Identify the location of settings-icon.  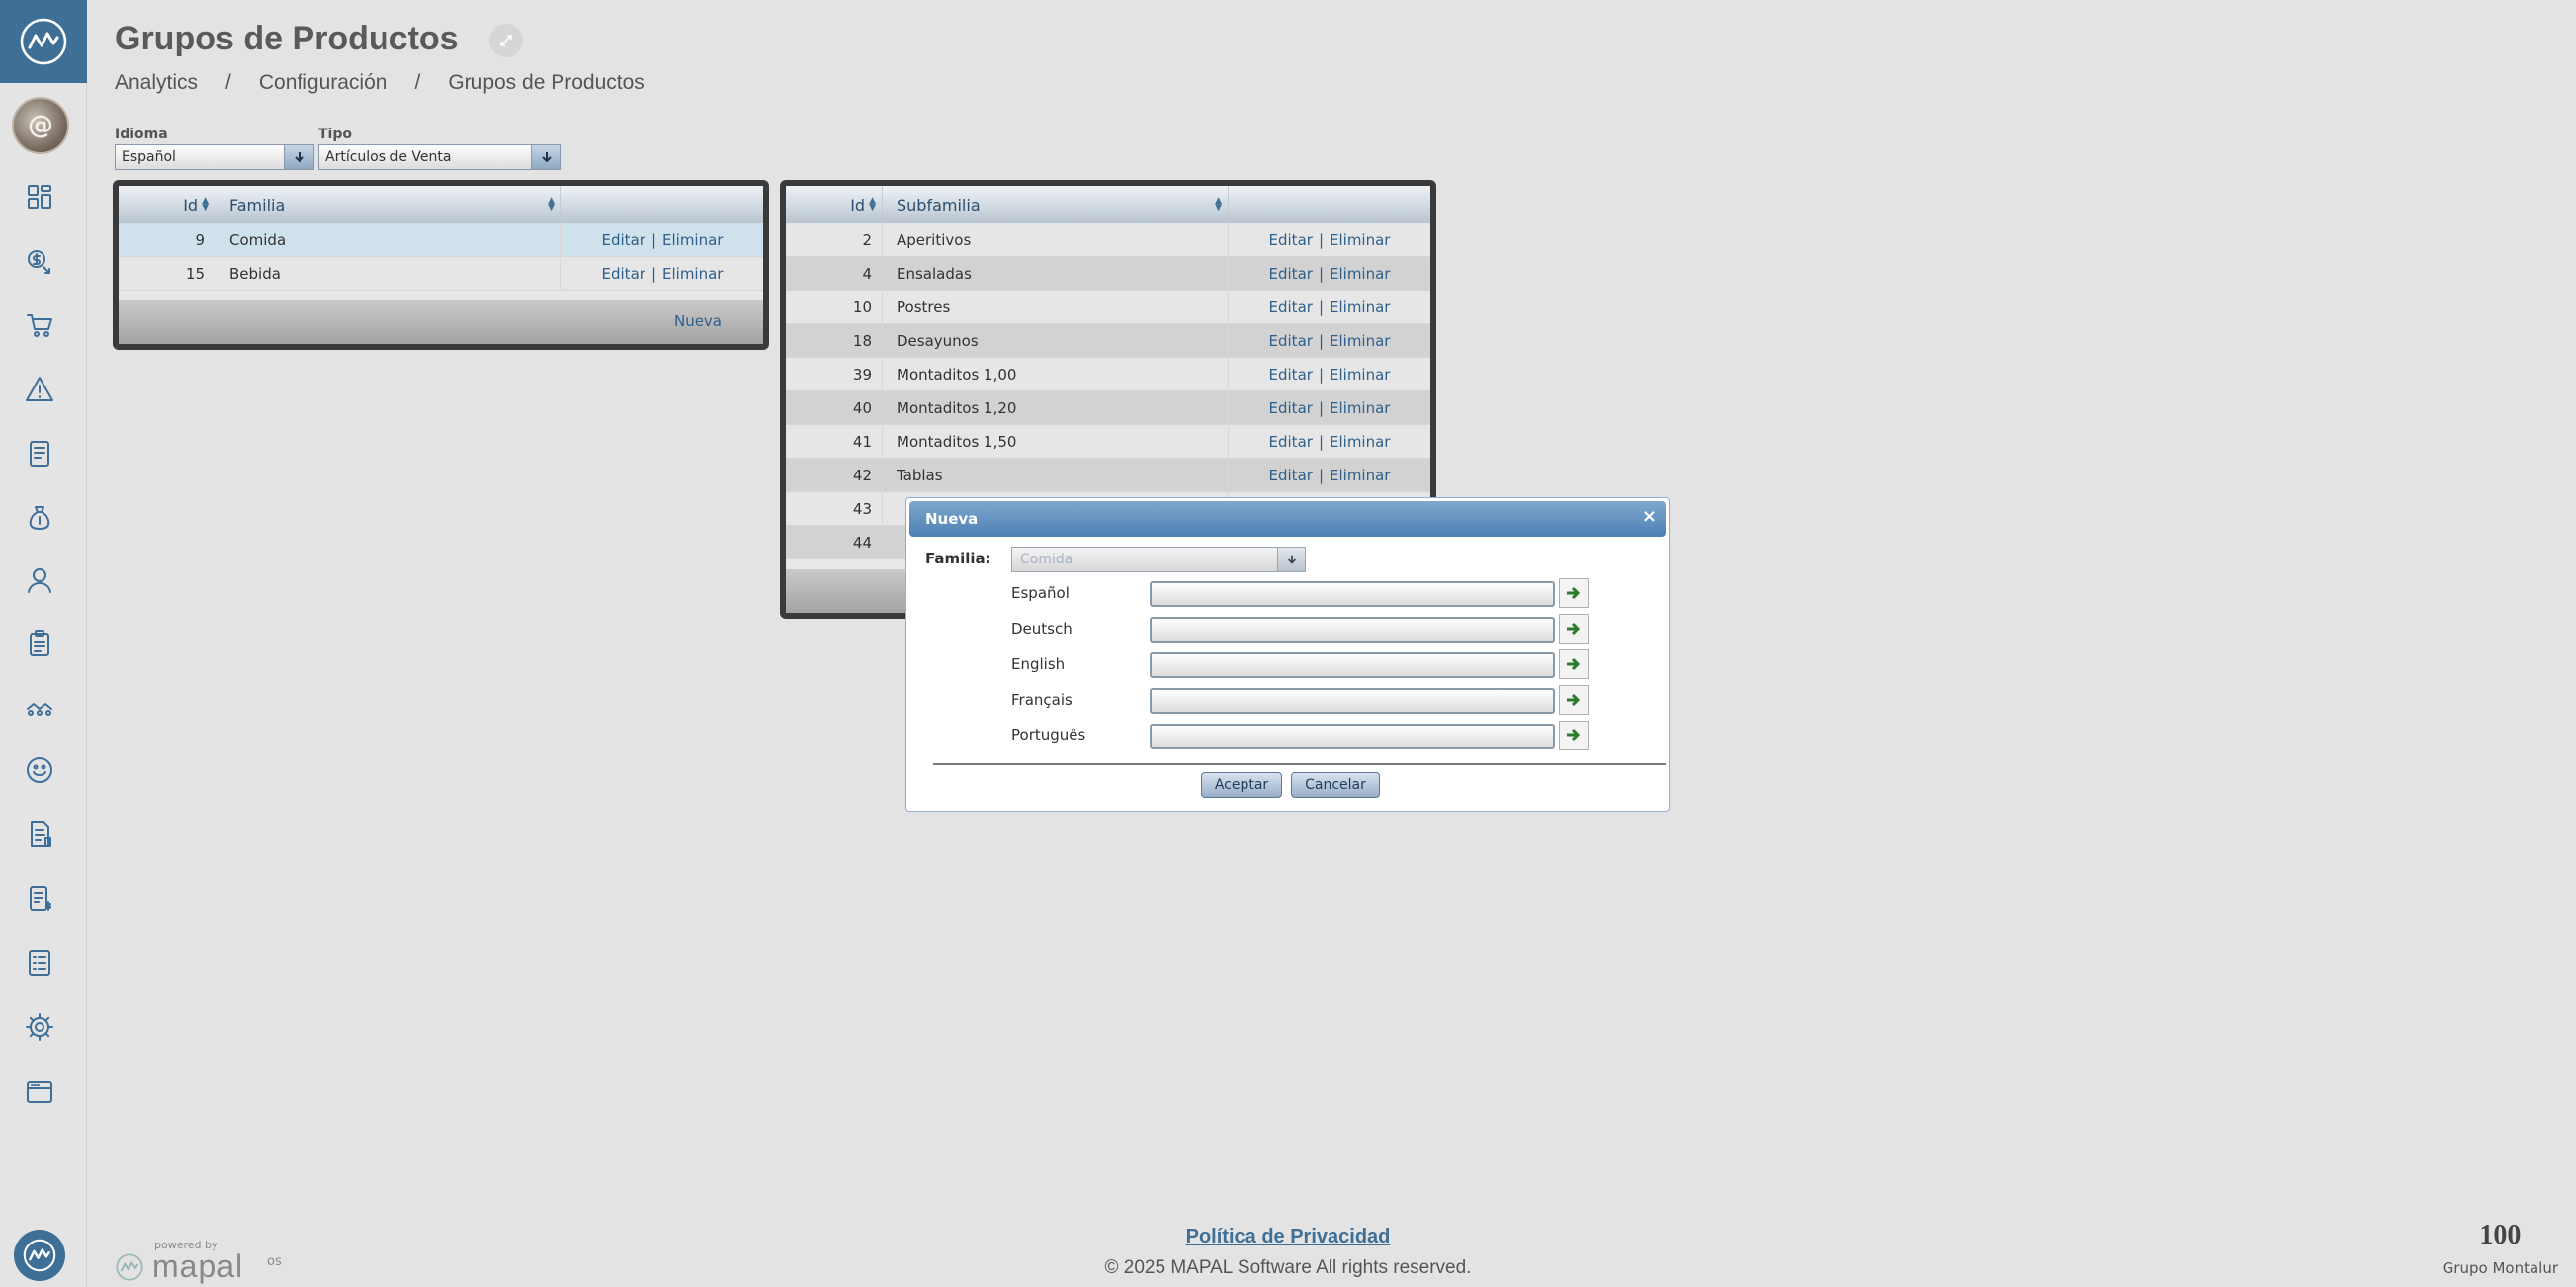
(39, 1027).